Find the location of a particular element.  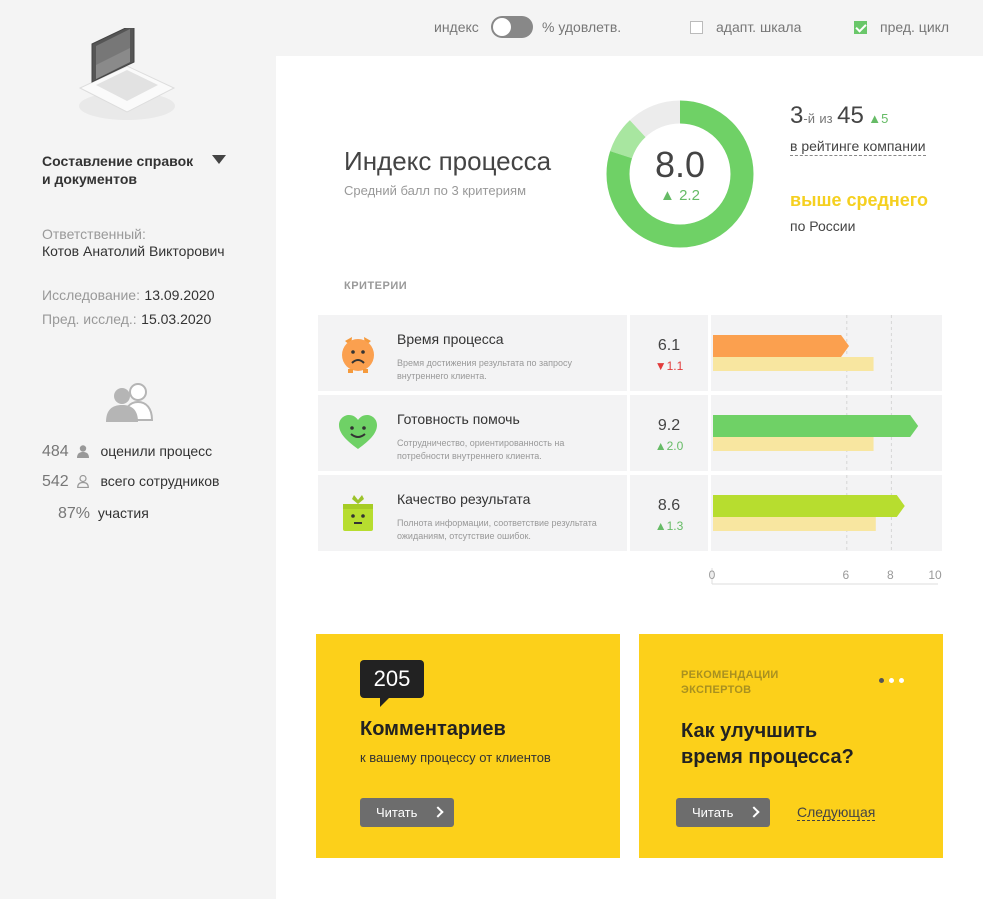

participation-label: участия is located at coordinates (123, 513).